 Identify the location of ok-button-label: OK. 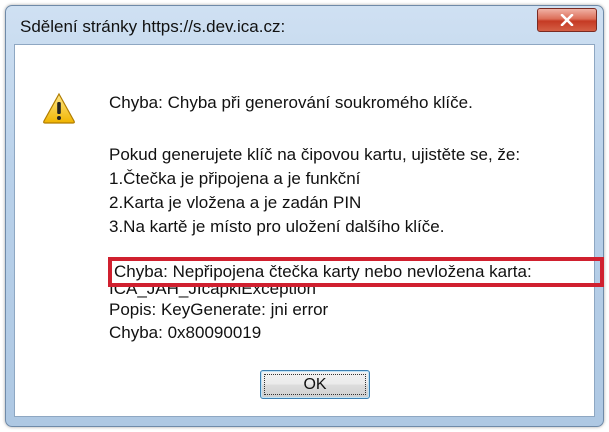
(315, 384).